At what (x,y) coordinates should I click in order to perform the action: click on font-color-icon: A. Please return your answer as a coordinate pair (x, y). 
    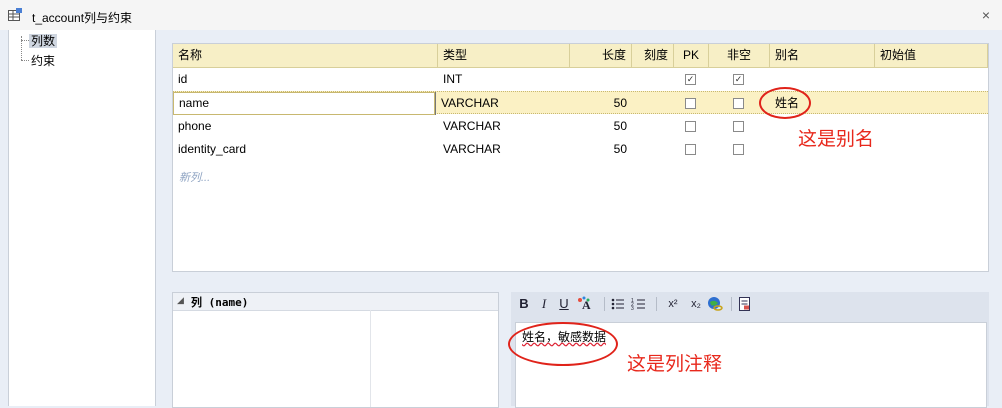
    Looking at the image, I should click on (586, 304).